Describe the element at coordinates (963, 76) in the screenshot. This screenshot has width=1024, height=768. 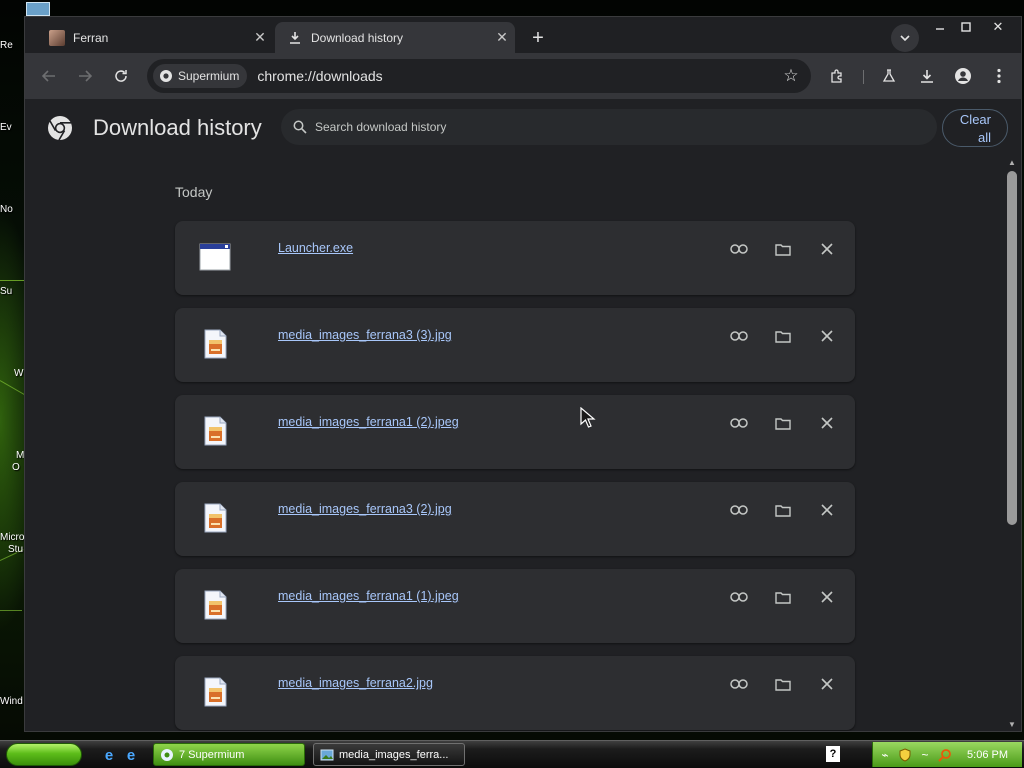
I see `profile-avatar-icon` at that location.